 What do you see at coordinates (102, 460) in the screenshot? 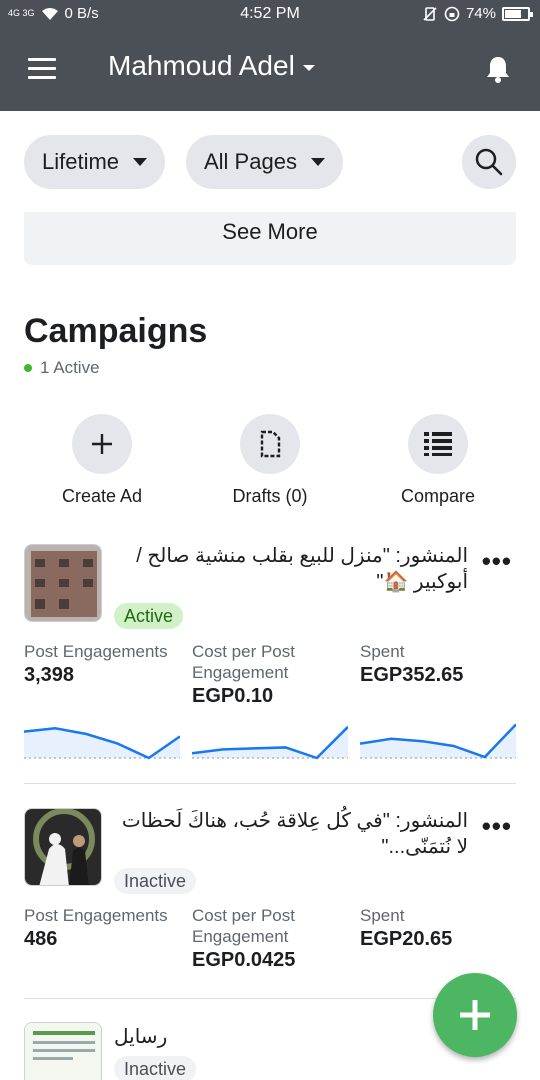
I see `create-ad-button: Create Ad` at bounding box center [102, 460].